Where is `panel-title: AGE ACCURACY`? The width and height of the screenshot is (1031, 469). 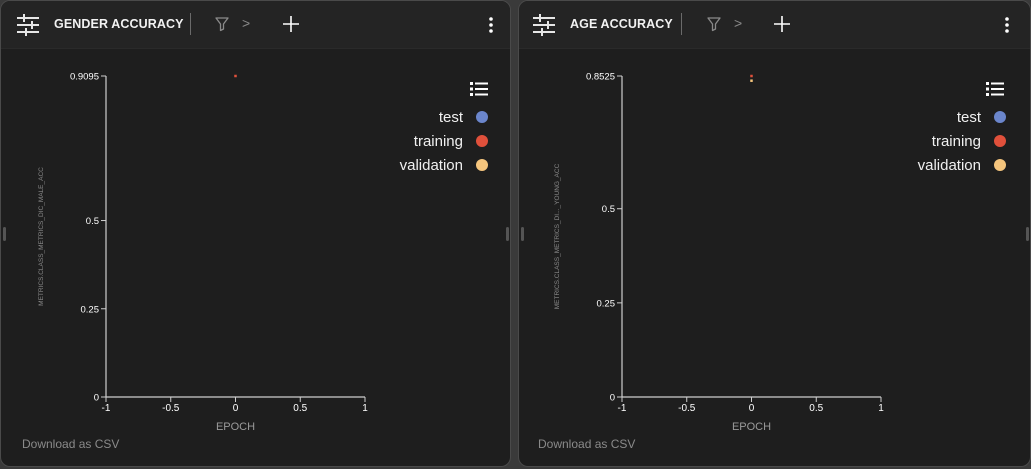 panel-title: AGE ACCURACY is located at coordinates (621, 24).